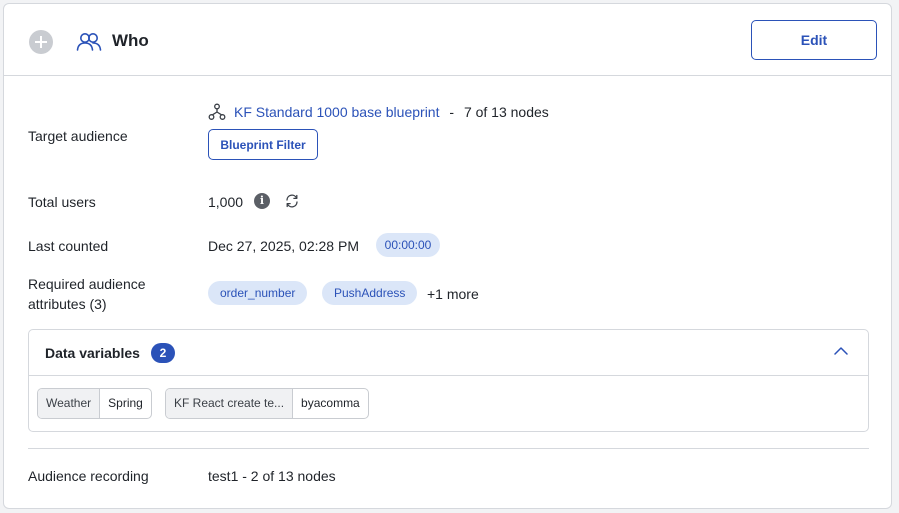  Describe the element at coordinates (453, 294) in the screenshot. I see `more-attributes-link: +1 more` at that location.